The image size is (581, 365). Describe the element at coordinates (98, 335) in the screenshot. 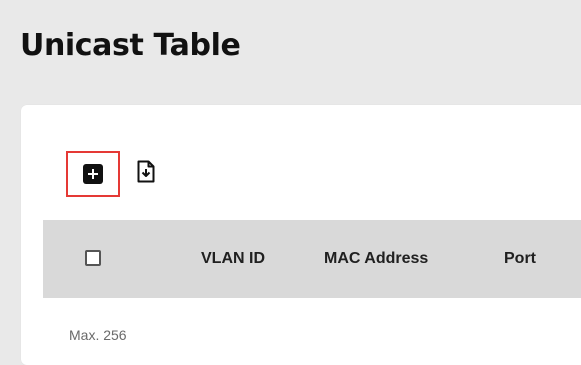

I see `max-entries-label: Max. 256` at that location.